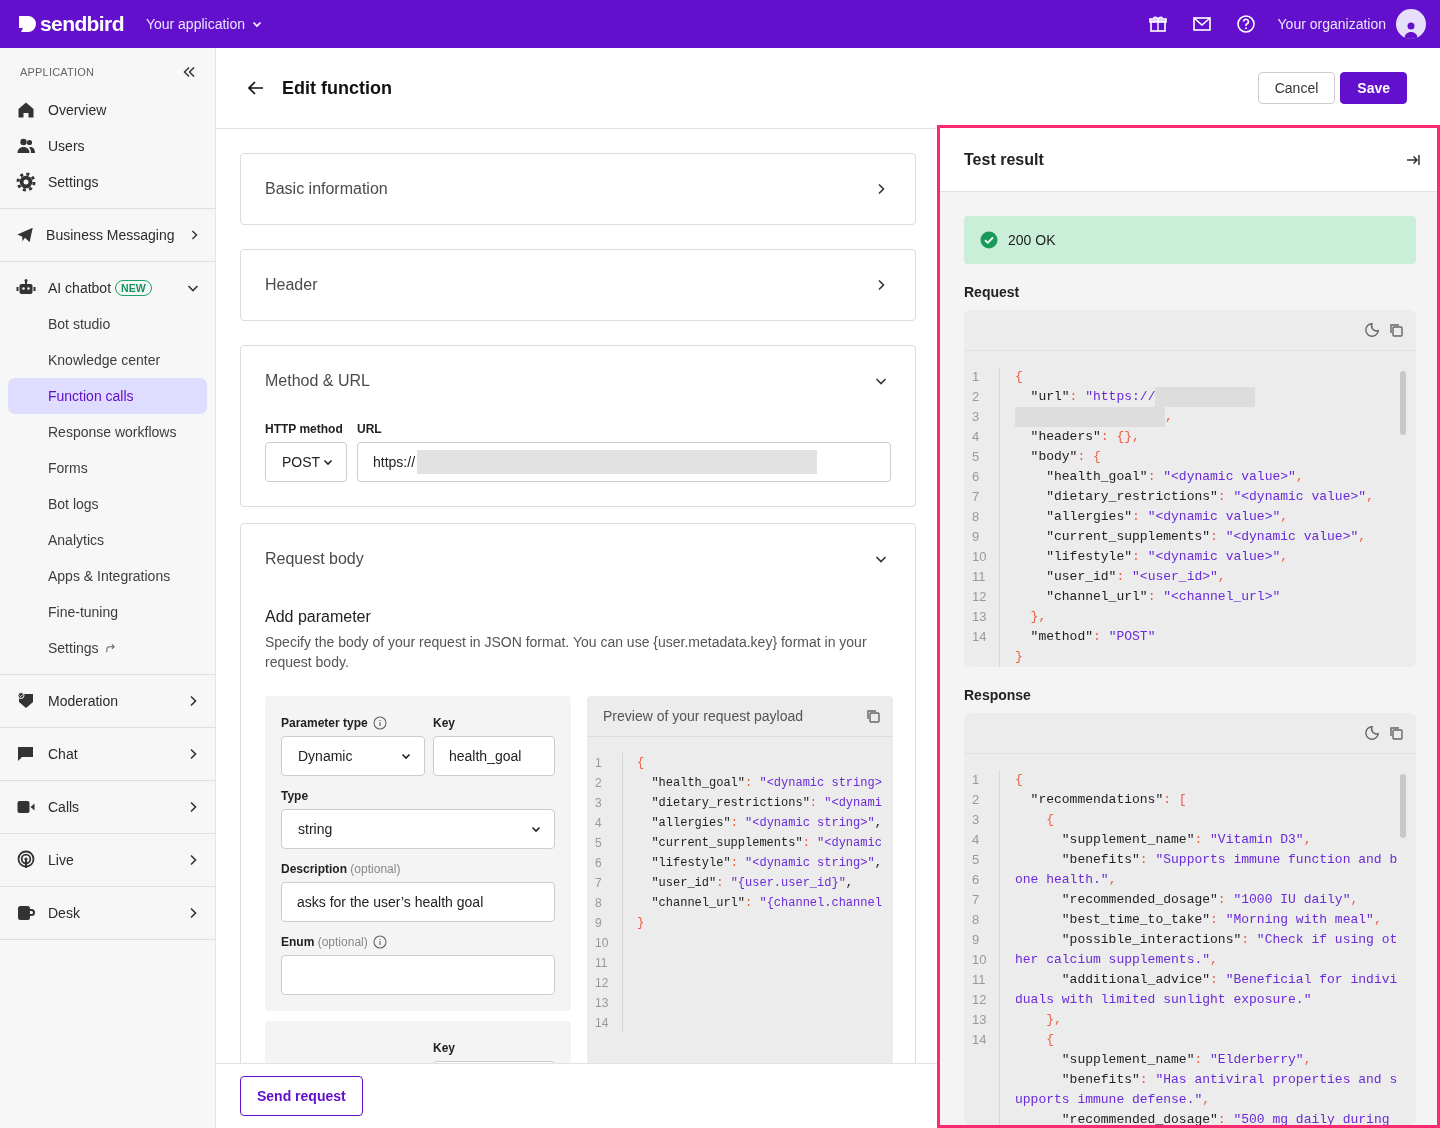  Describe the element at coordinates (605, 863) in the screenshot. I see `line-number: 6` at that location.